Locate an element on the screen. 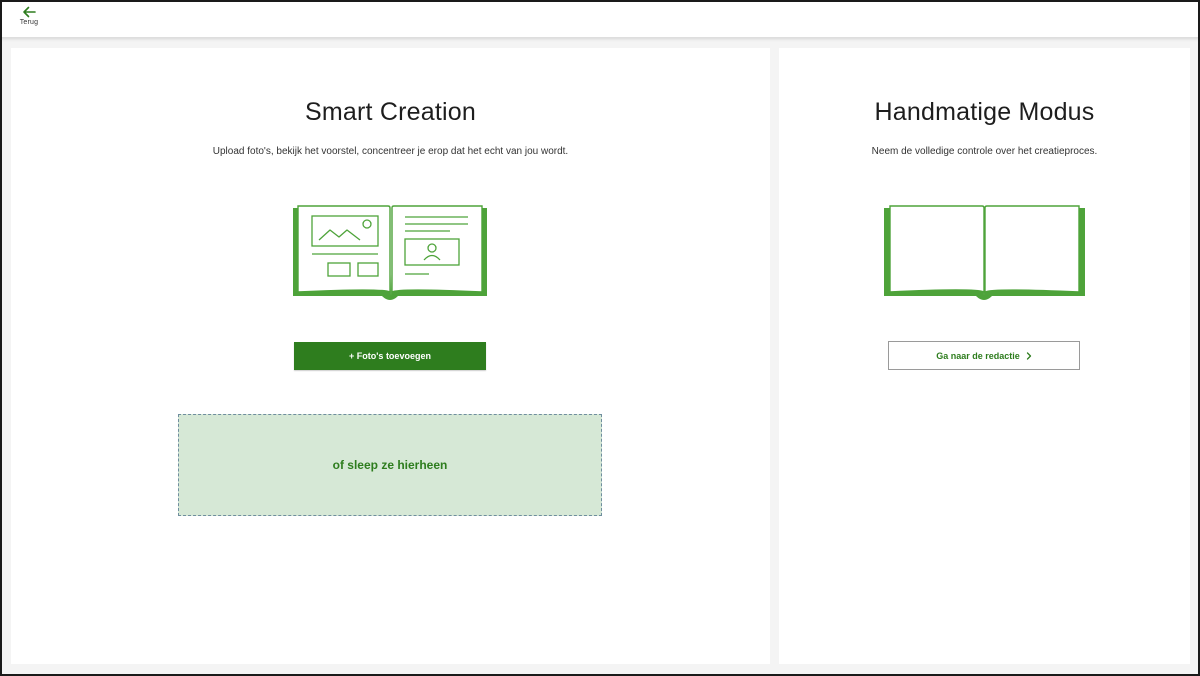 The image size is (1200, 676). photobook-layout-icon is located at coordinates (390, 252).